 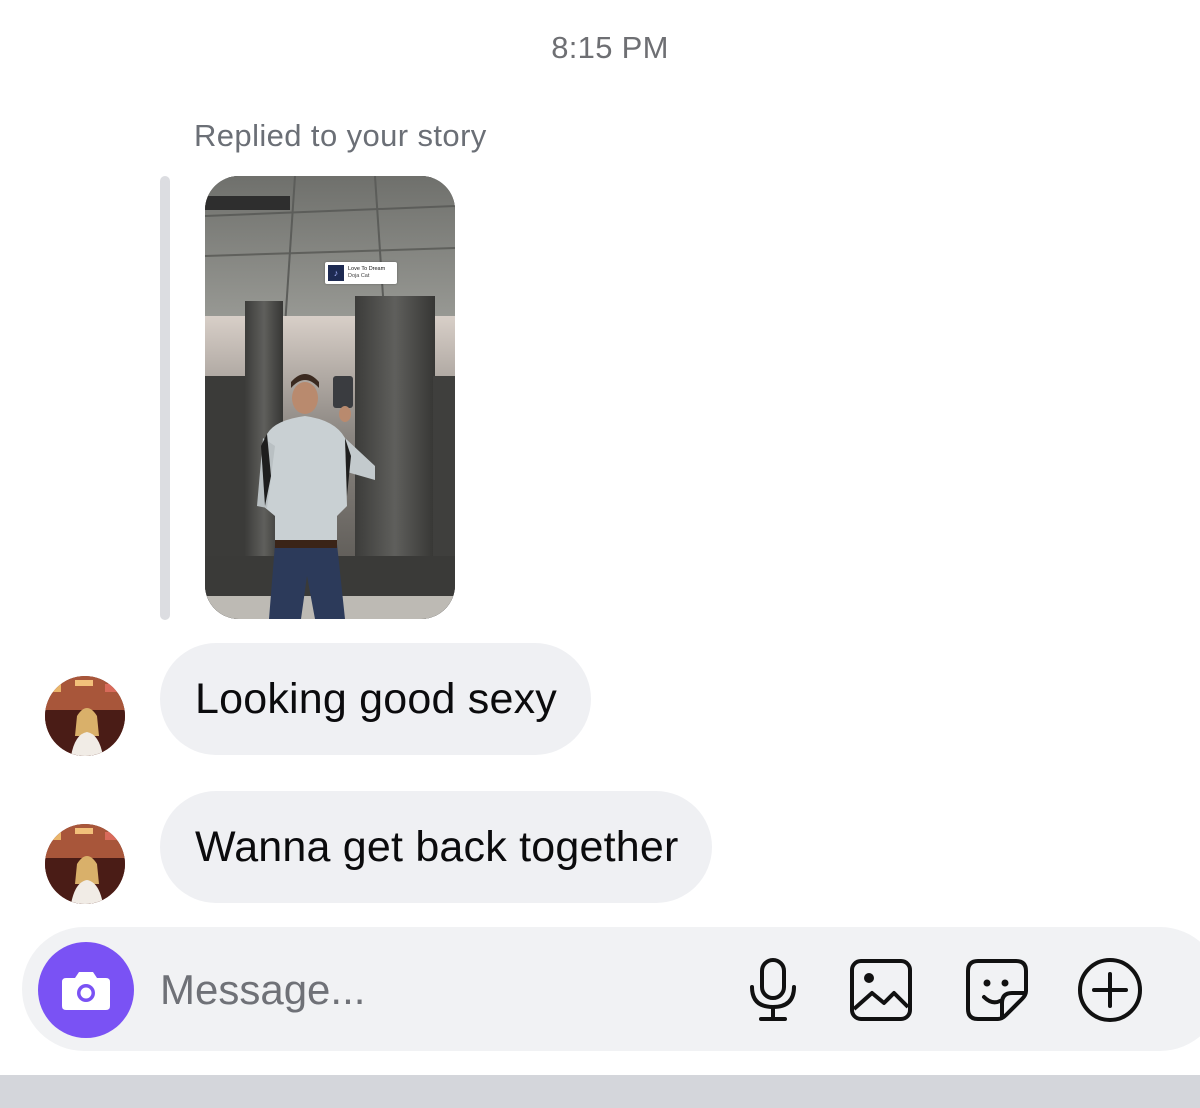 I want to click on sticker-button, so click(x=997, y=990).